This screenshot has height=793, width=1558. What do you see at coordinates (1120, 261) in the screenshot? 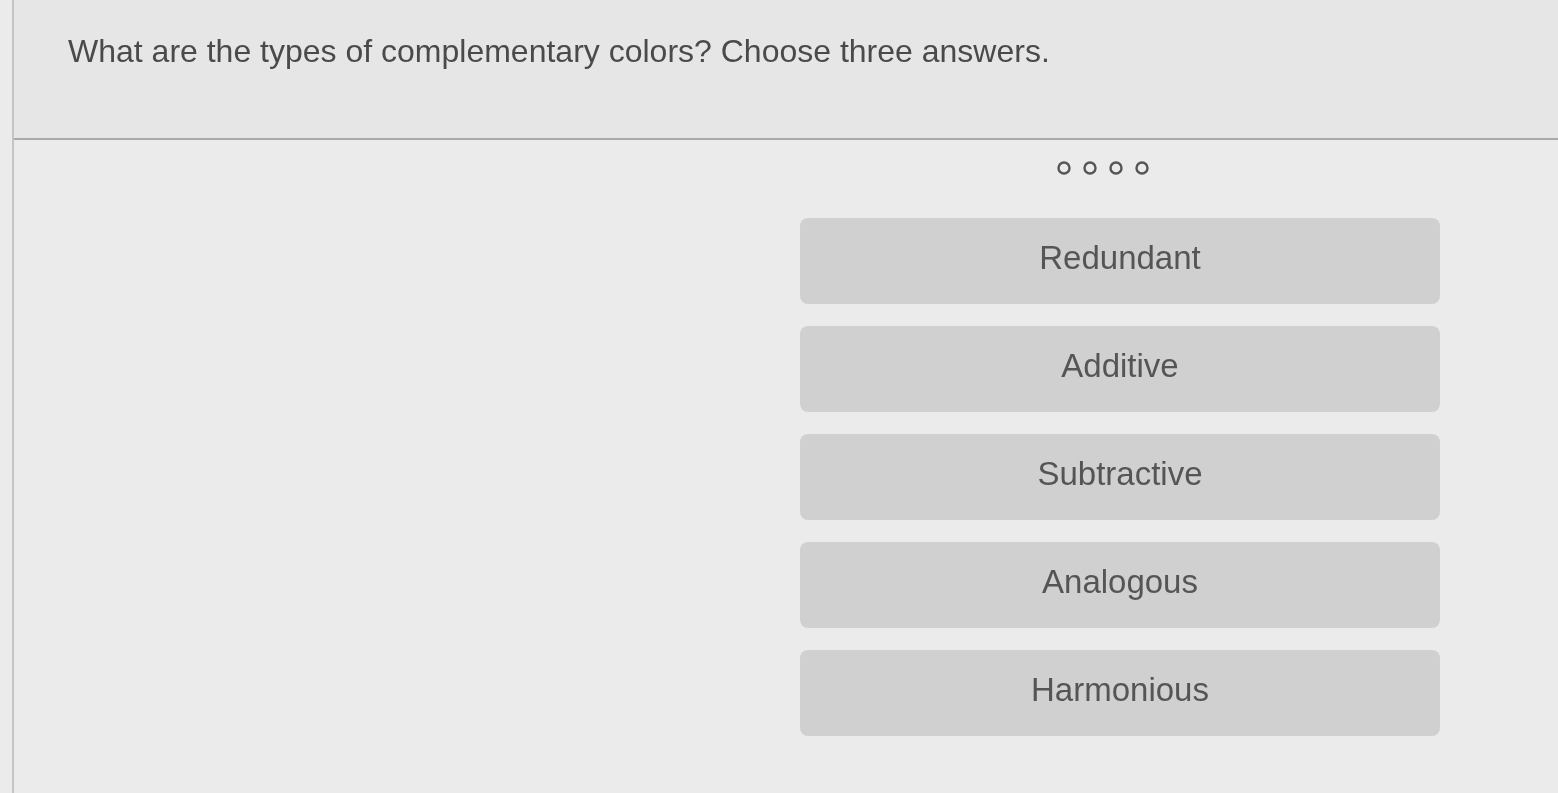
I see `answer-option: Redundant` at bounding box center [1120, 261].